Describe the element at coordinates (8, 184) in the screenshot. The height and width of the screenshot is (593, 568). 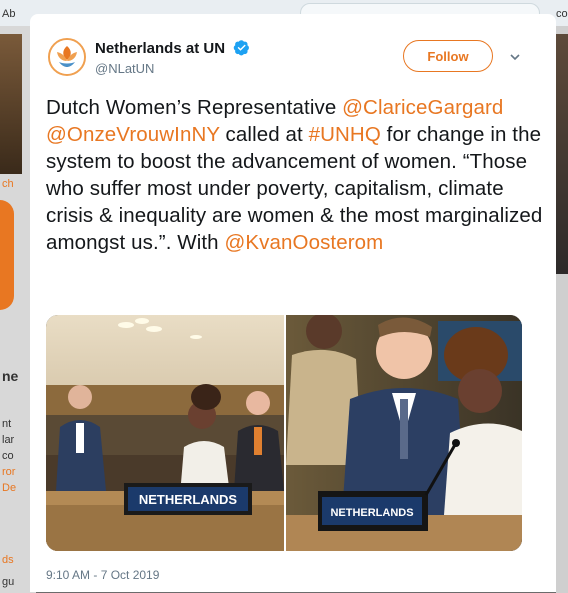
I see `background-text: ch` at that location.